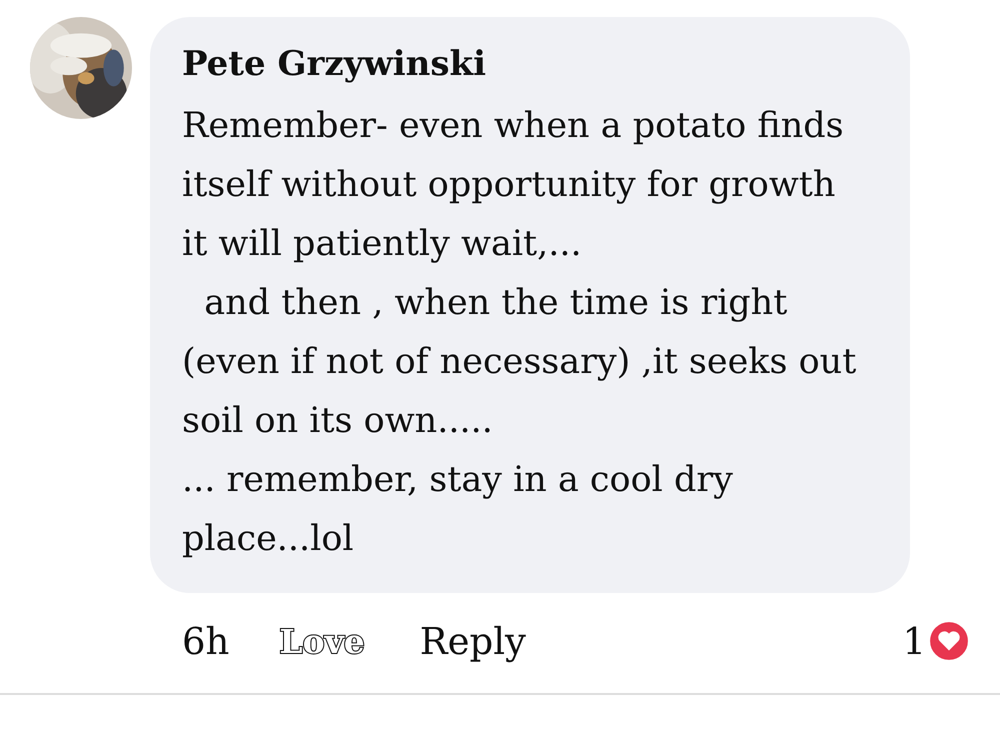 The image size is (1000, 748). What do you see at coordinates (473, 641) in the screenshot?
I see `reply-button: Reply` at bounding box center [473, 641].